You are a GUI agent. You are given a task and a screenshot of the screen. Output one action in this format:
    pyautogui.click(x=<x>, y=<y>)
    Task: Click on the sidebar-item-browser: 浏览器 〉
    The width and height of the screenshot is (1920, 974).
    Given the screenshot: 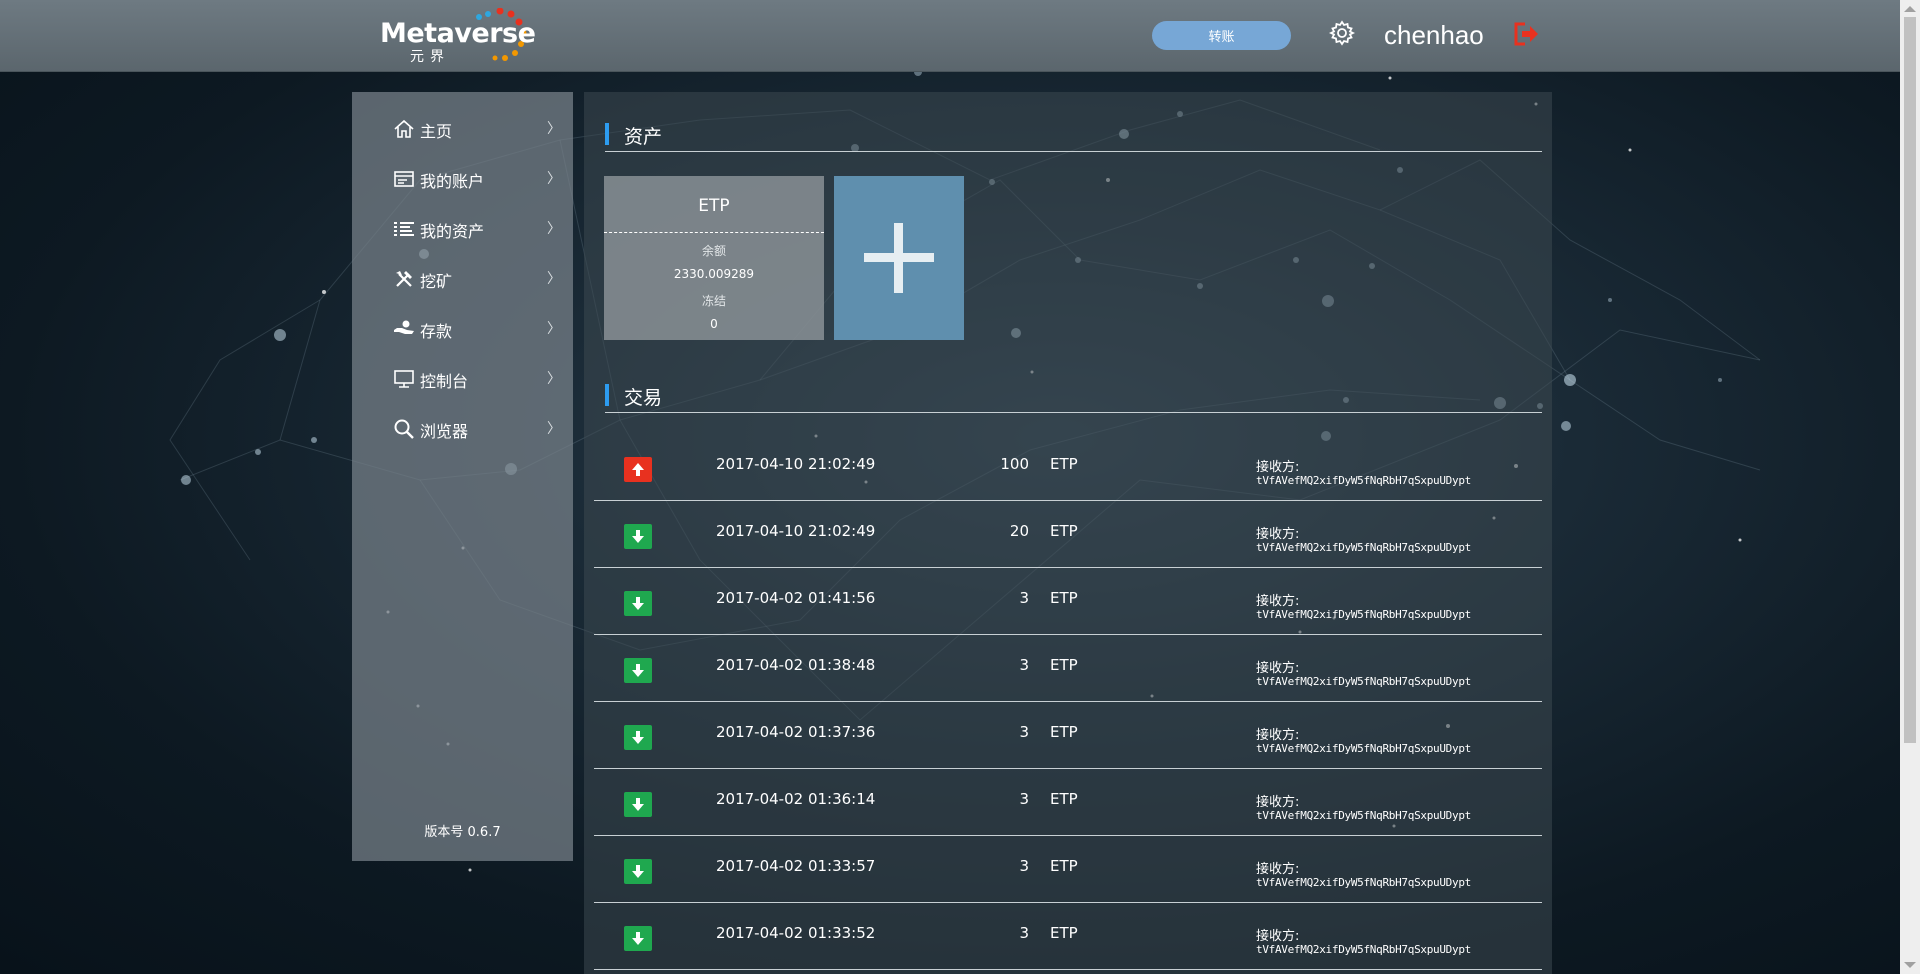 What is the action you would take?
    pyautogui.click(x=462, y=428)
    